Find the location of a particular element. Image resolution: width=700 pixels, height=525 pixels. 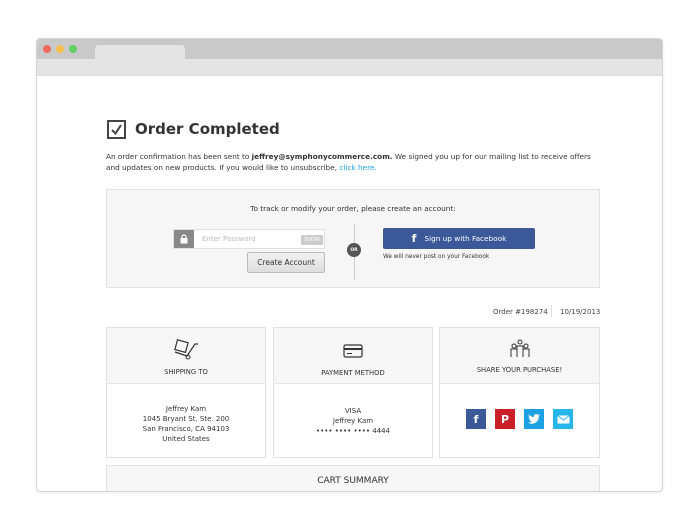

people-icon is located at coordinates (519, 349).